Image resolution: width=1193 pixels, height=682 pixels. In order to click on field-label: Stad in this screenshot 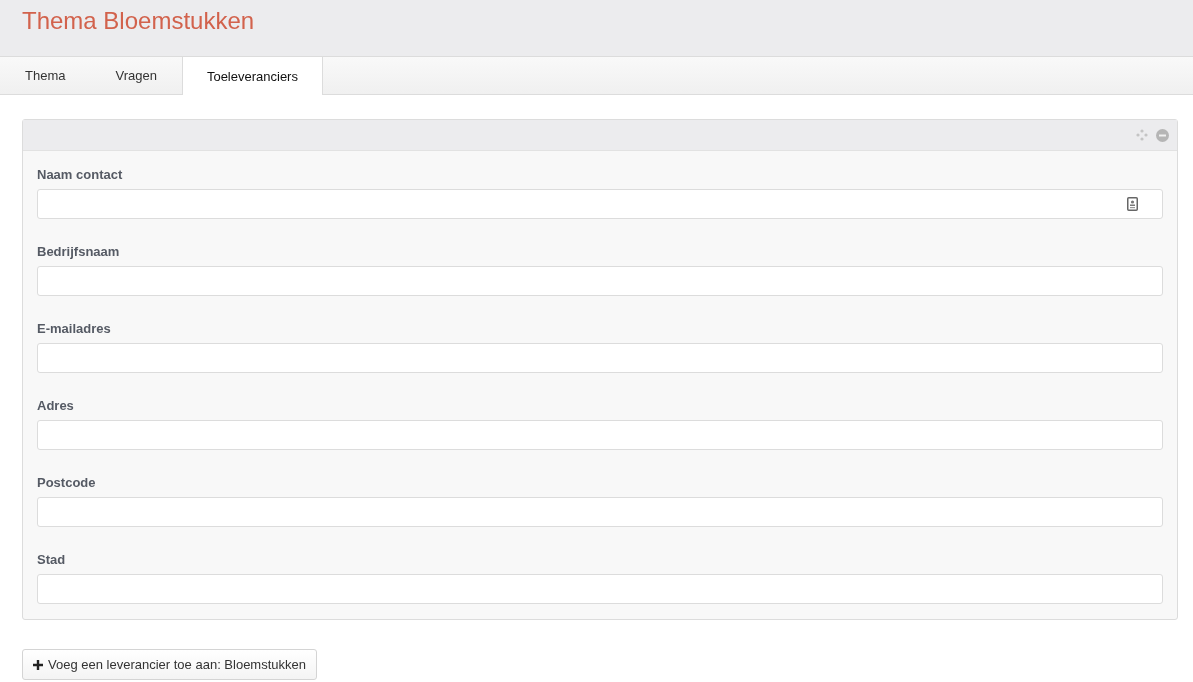, I will do `click(52, 560)`.